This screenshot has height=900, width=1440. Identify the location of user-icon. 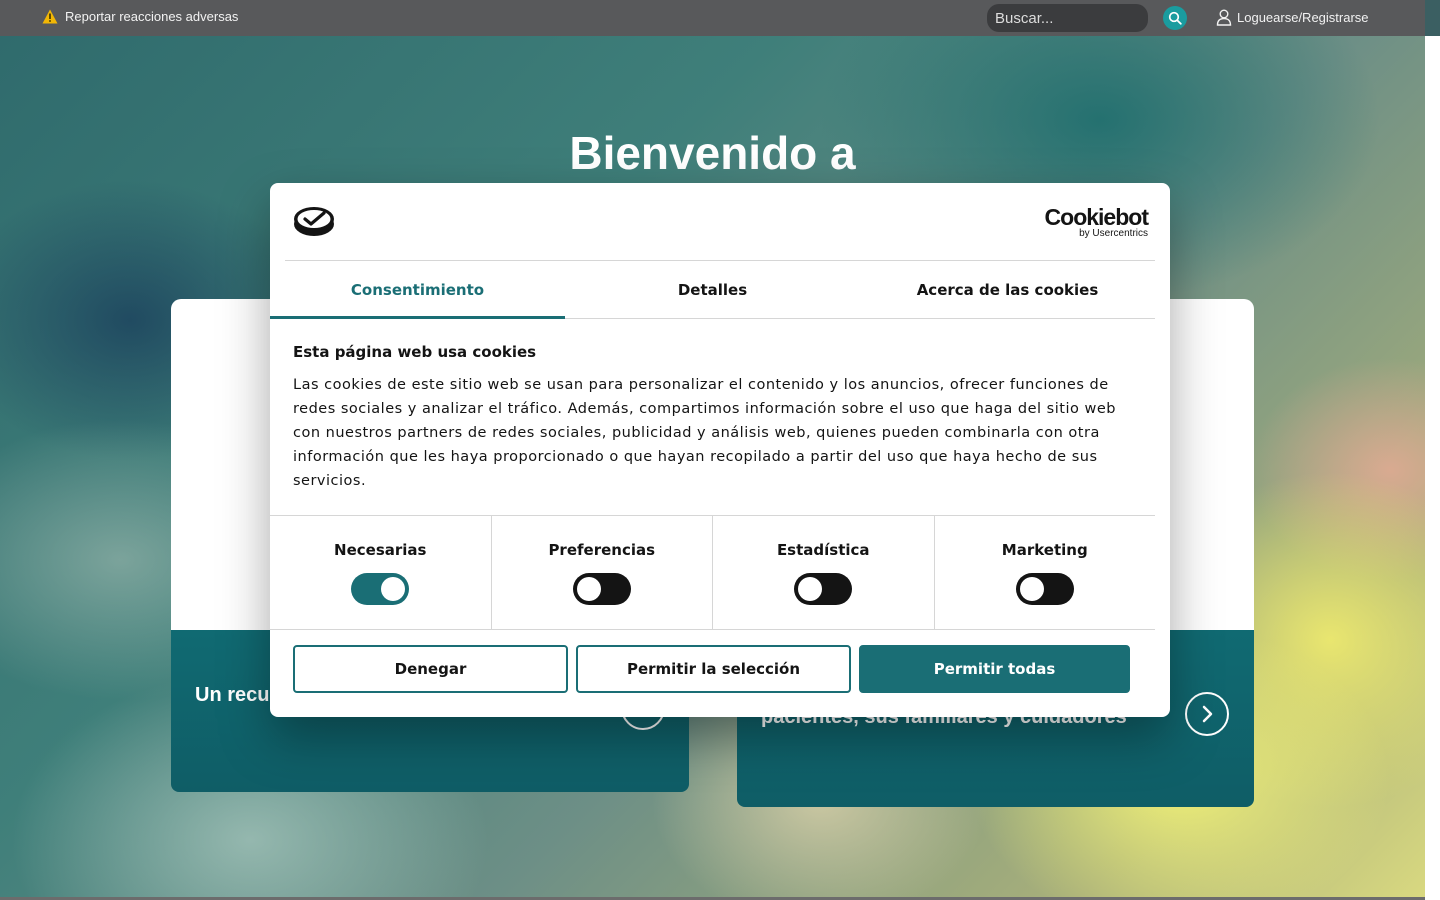
(1224, 17).